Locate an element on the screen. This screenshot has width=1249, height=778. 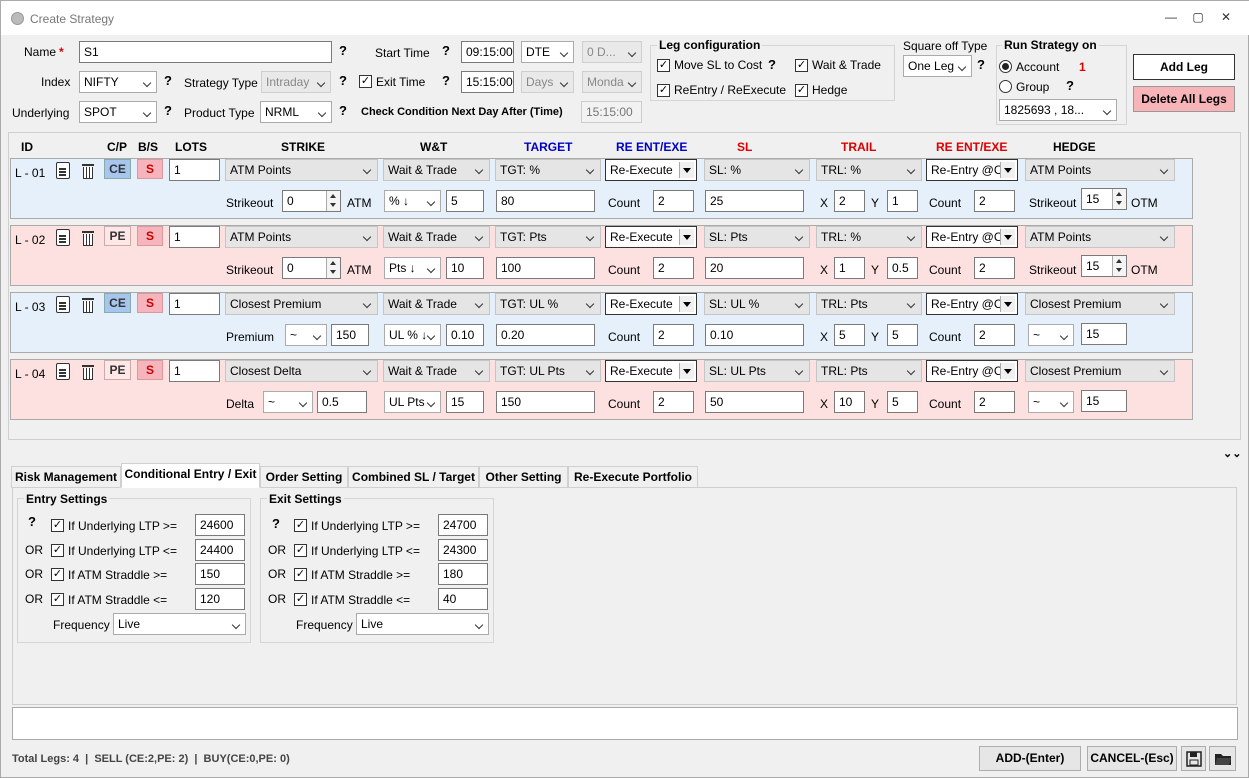
trail-y-input: 1 is located at coordinates (902, 201).